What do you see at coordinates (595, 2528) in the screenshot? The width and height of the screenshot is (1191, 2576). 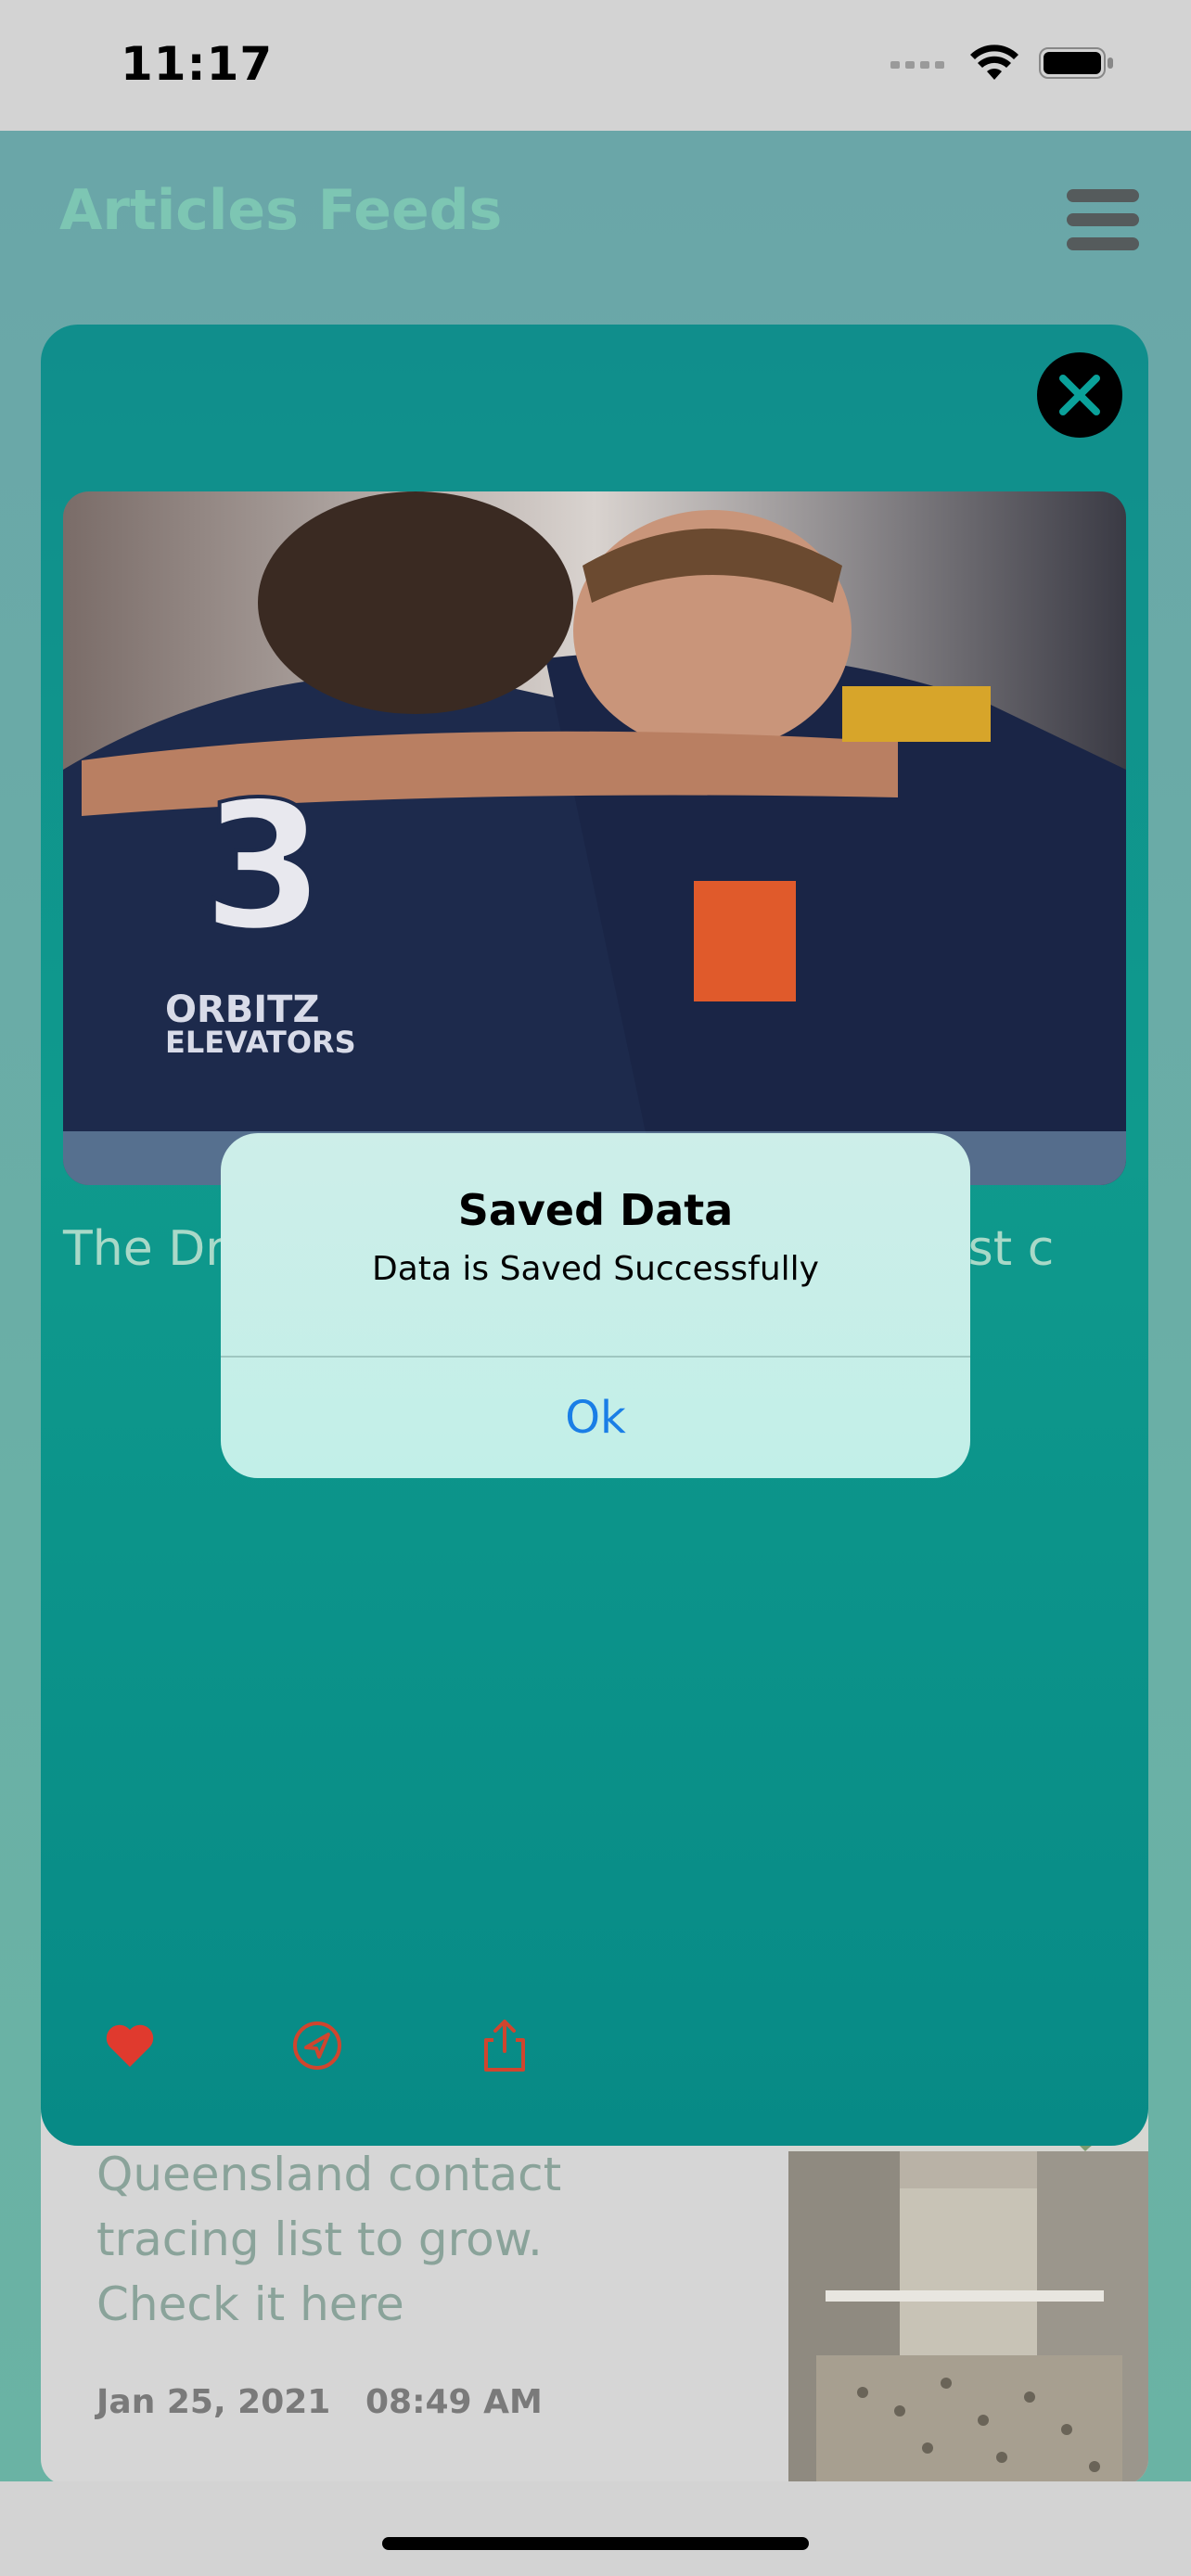 I see `home-bar-area` at bounding box center [595, 2528].